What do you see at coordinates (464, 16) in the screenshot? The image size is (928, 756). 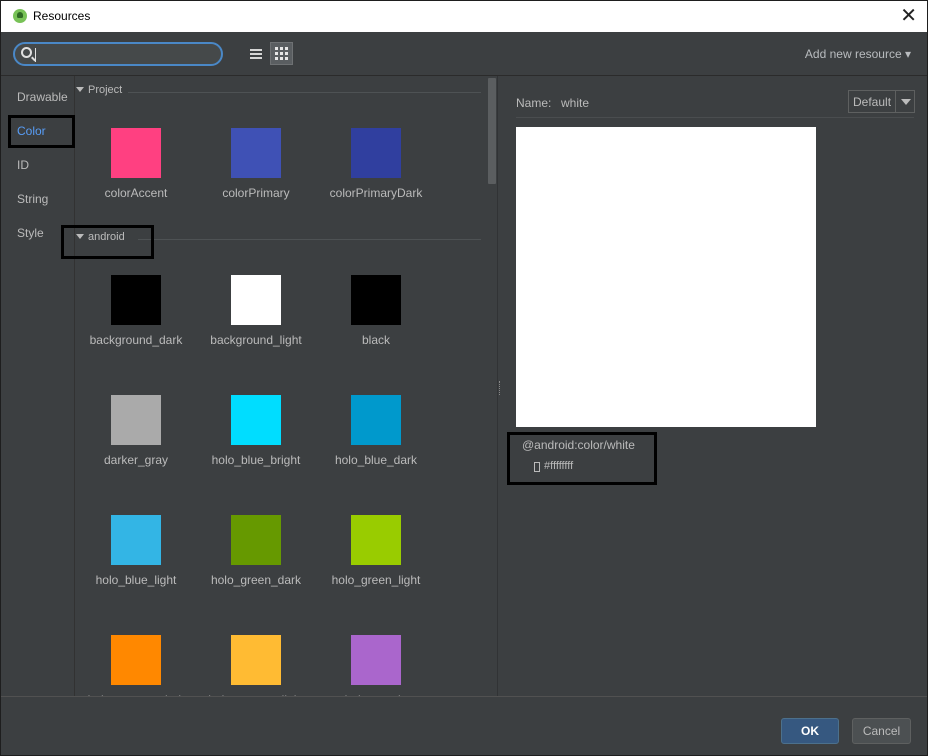 I see `title-bar: Resources ✕` at bounding box center [464, 16].